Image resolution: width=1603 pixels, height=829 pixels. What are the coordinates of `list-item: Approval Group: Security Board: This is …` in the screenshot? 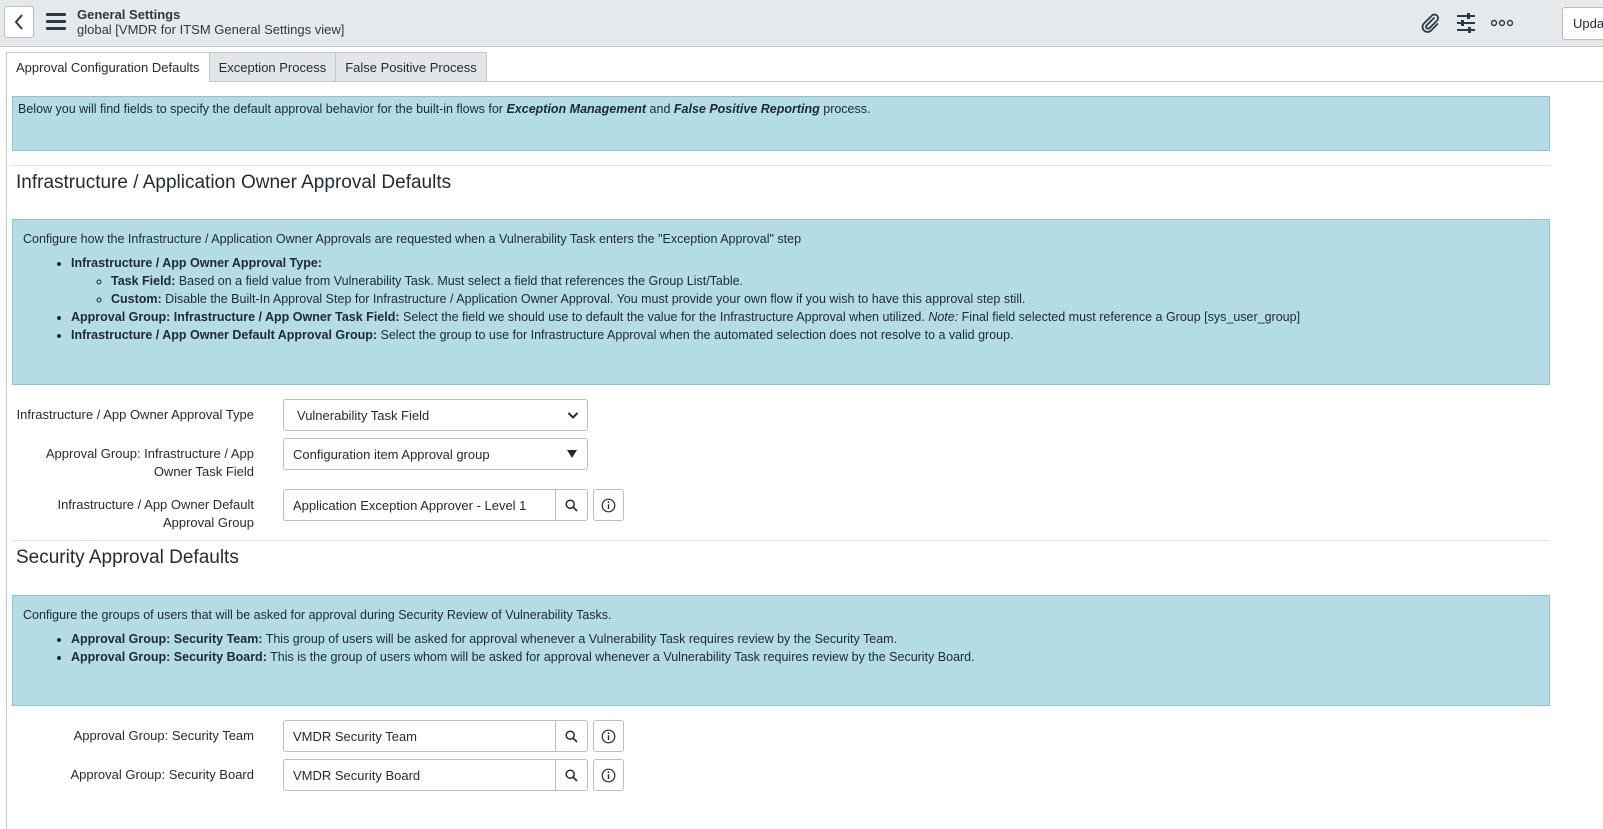 It's located at (805, 657).